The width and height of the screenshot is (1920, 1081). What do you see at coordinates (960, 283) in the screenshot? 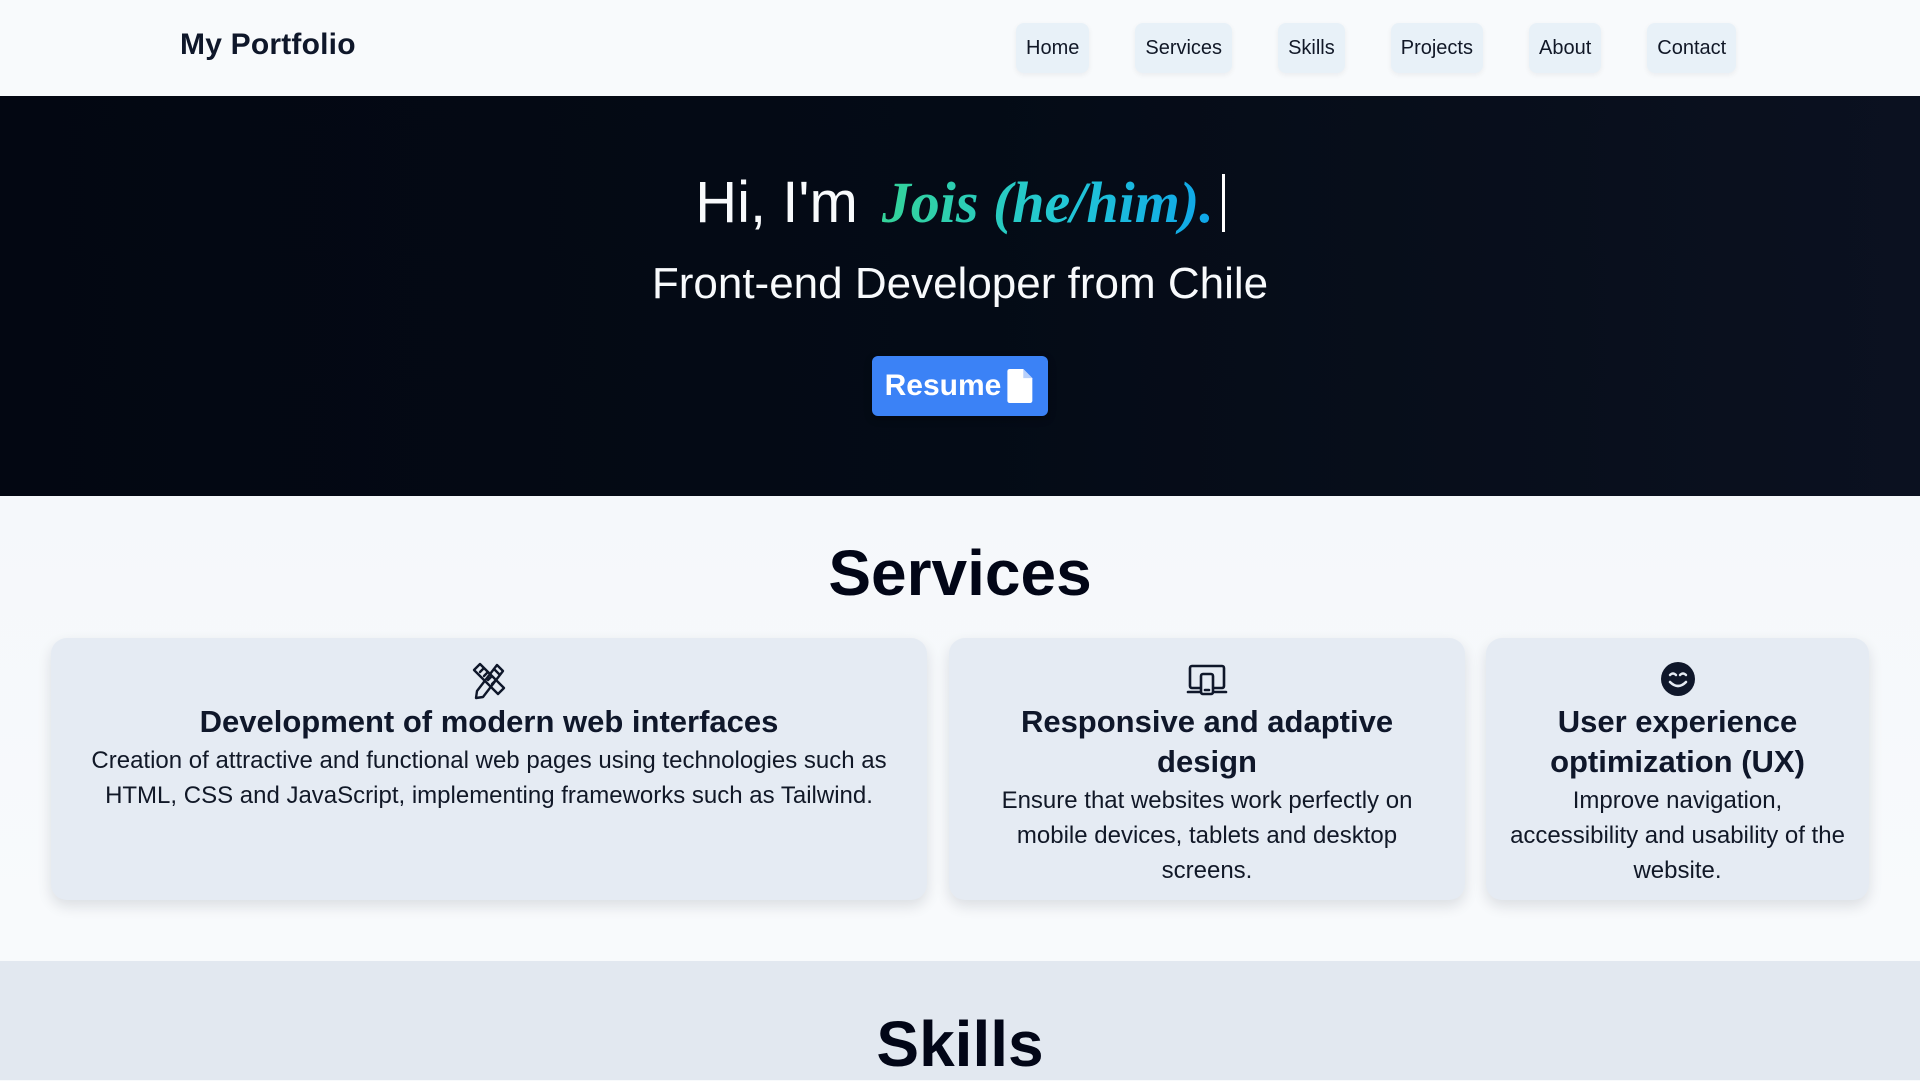
I see `hero-role: Front-end Developer from Chile` at bounding box center [960, 283].